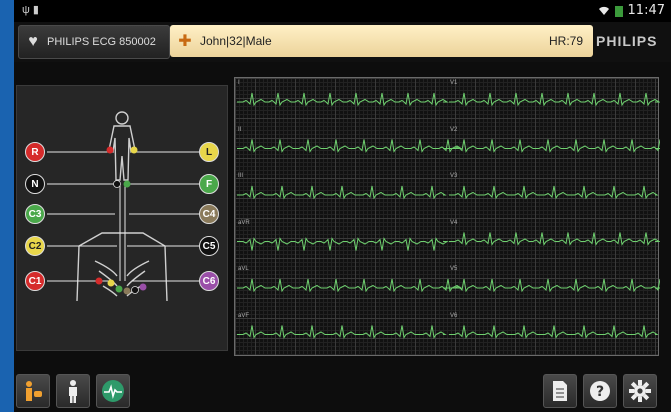 Image resolution: width=671 pixels, height=412 pixels. What do you see at coordinates (554, 285) in the screenshot?
I see `ecg-trace-v5` at bounding box center [554, 285].